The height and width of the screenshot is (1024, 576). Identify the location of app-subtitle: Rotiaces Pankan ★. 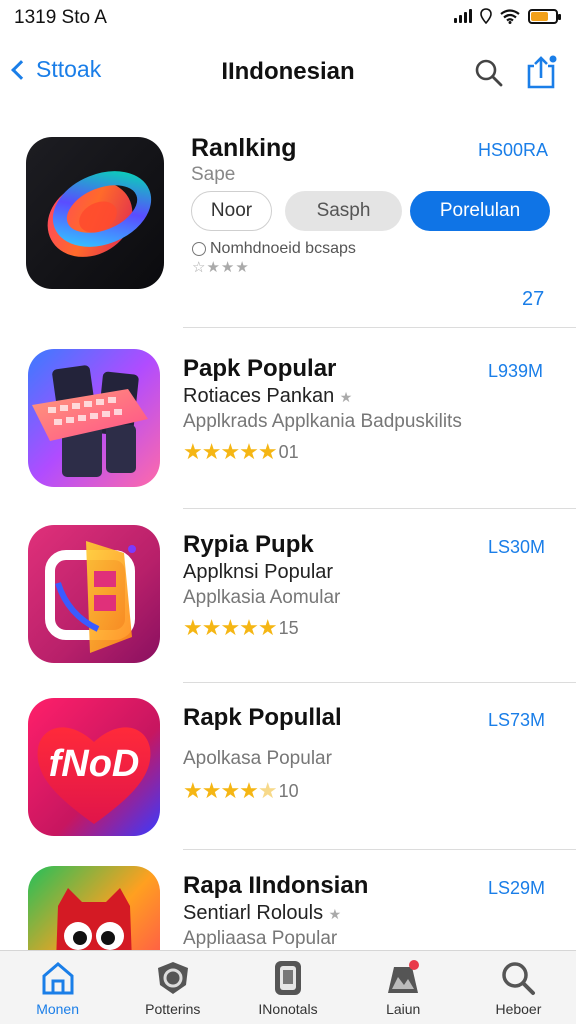
(267, 396).